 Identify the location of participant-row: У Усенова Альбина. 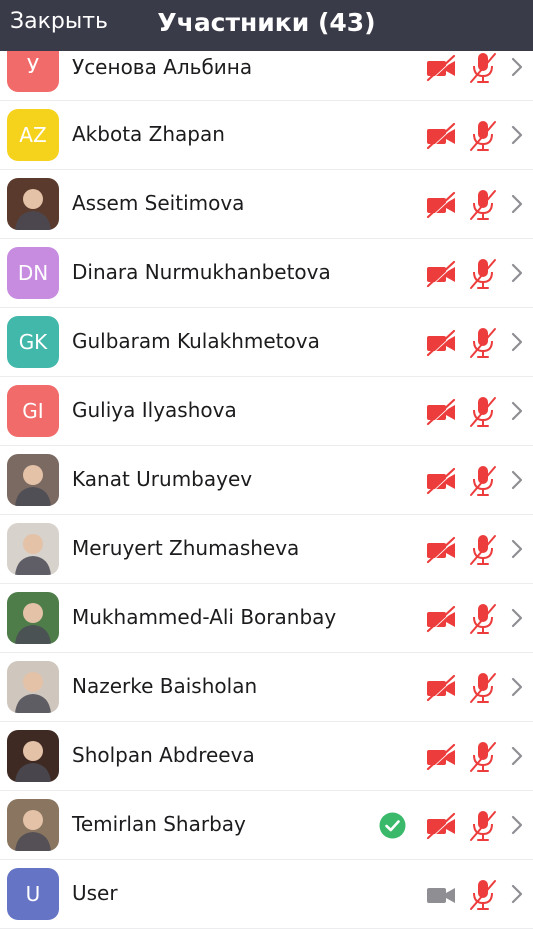
(266, 76).